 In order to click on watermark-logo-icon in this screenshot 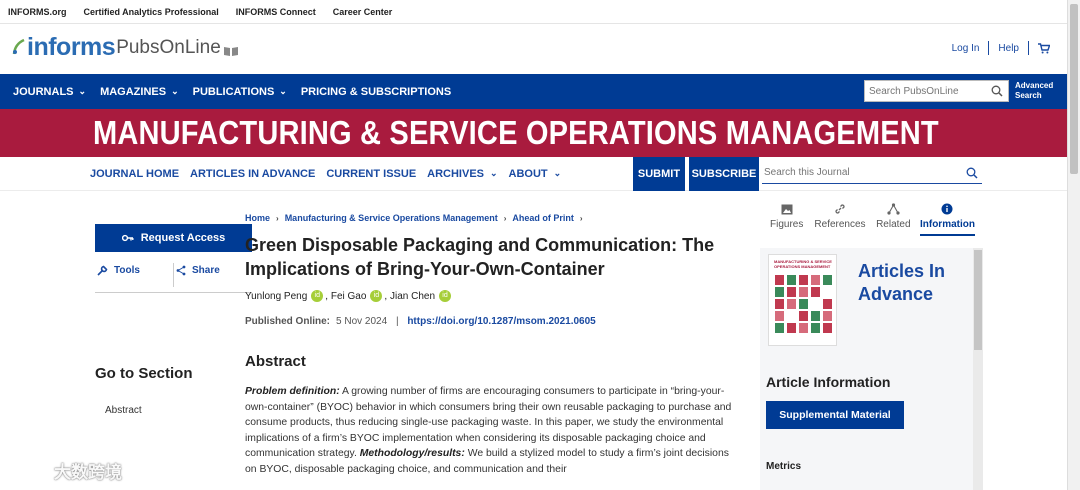, I will do `click(28, 470)`.